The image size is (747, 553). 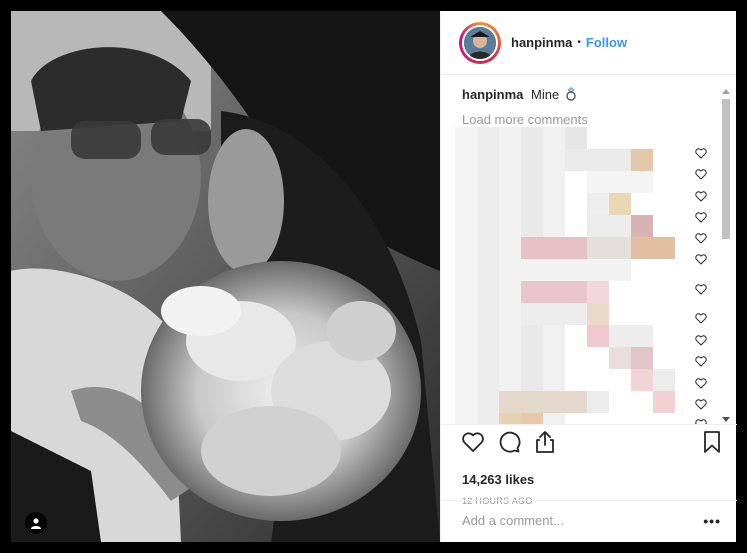 What do you see at coordinates (571, 94) in the screenshot?
I see `ring-icon` at bounding box center [571, 94].